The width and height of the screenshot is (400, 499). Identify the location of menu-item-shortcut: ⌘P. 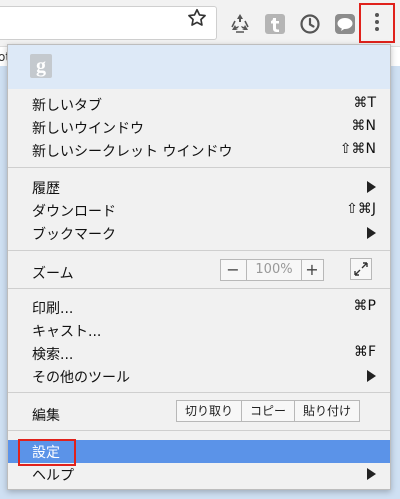
(364, 306).